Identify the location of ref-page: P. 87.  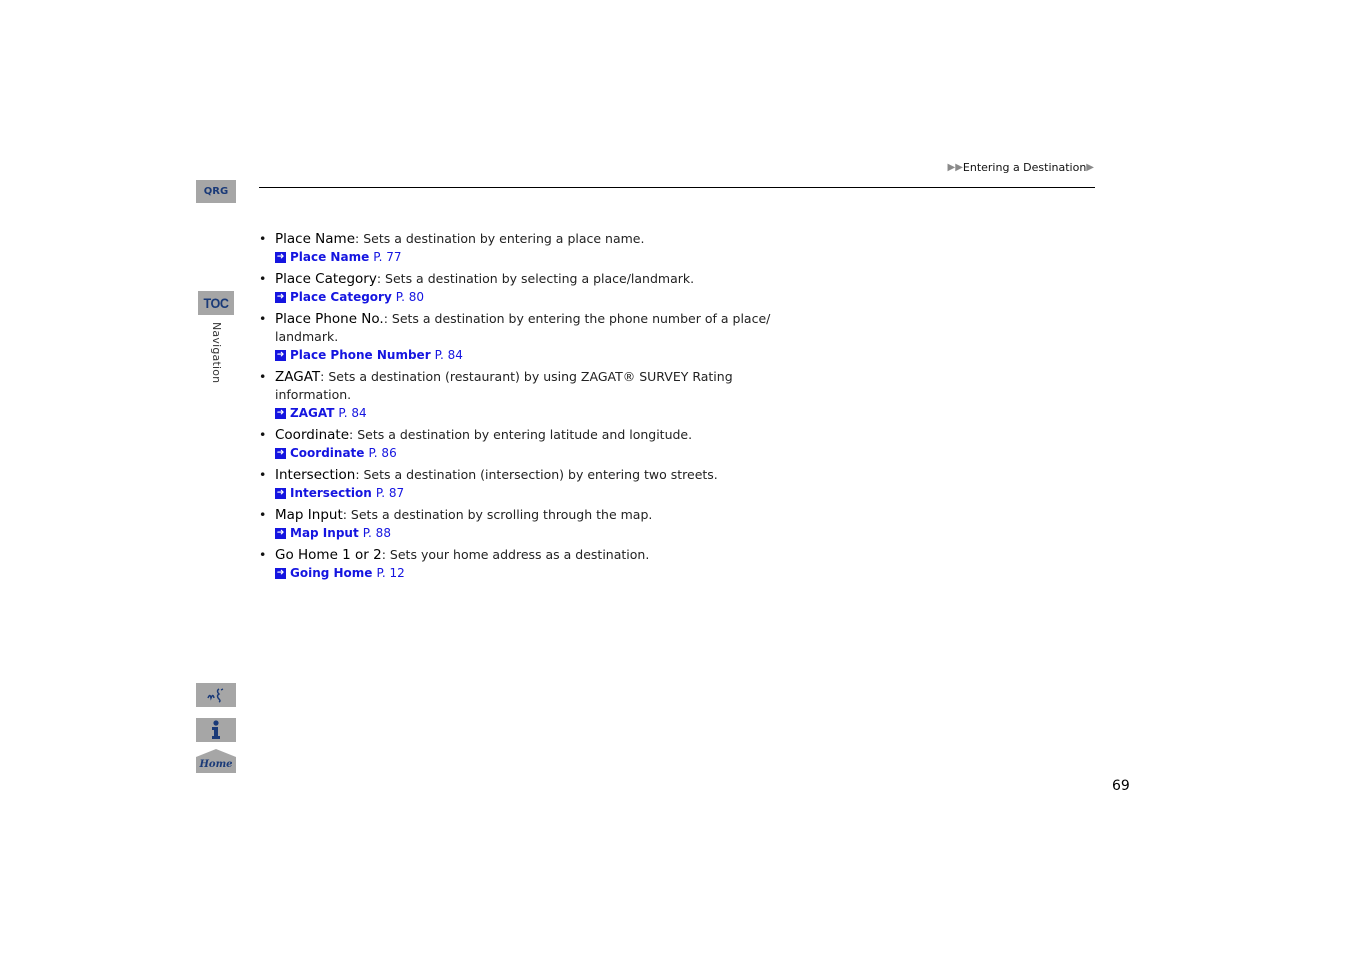
(390, 493).